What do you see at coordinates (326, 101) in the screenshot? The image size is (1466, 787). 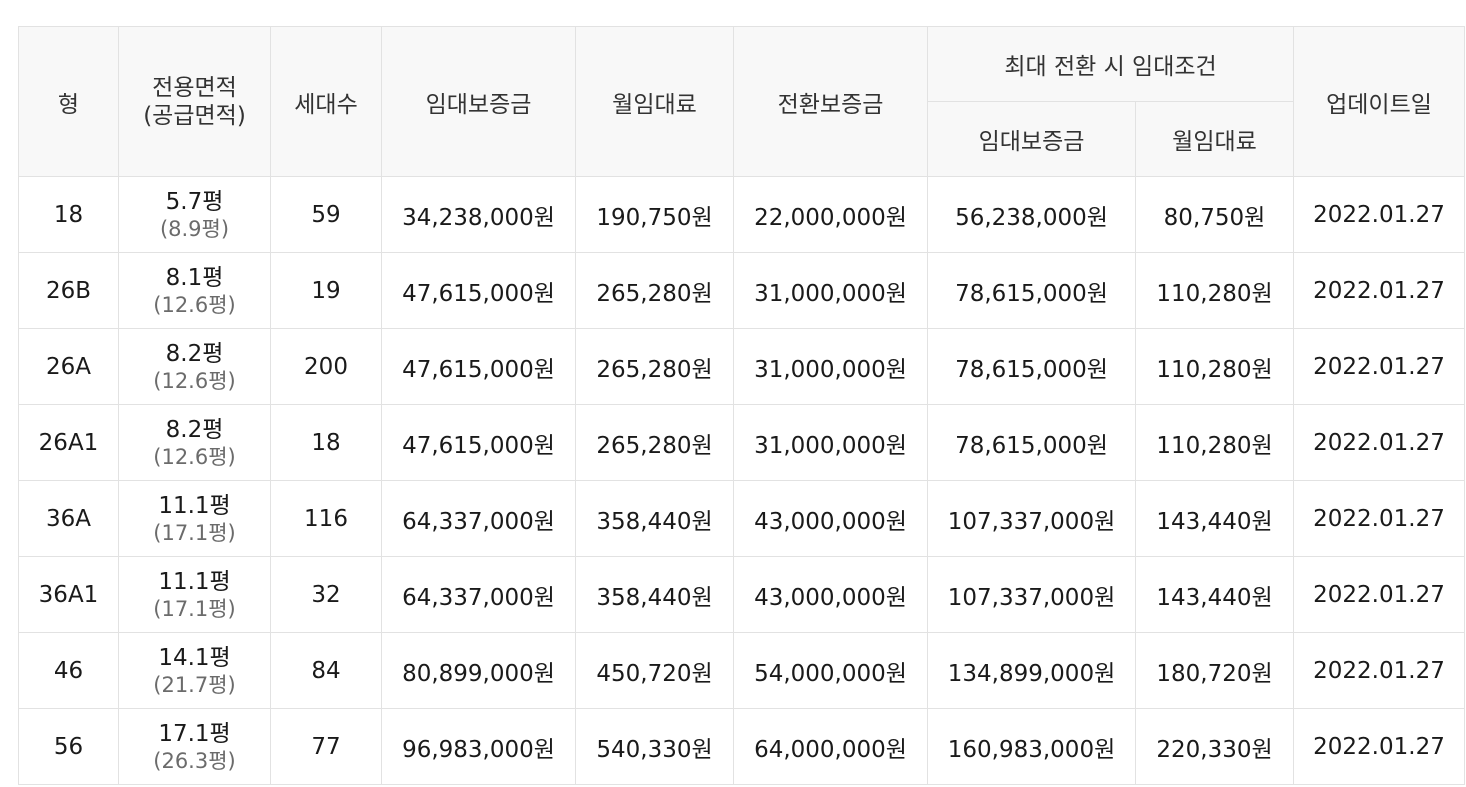 I see `header-households: 세대수` at bounding box center [326, 101].